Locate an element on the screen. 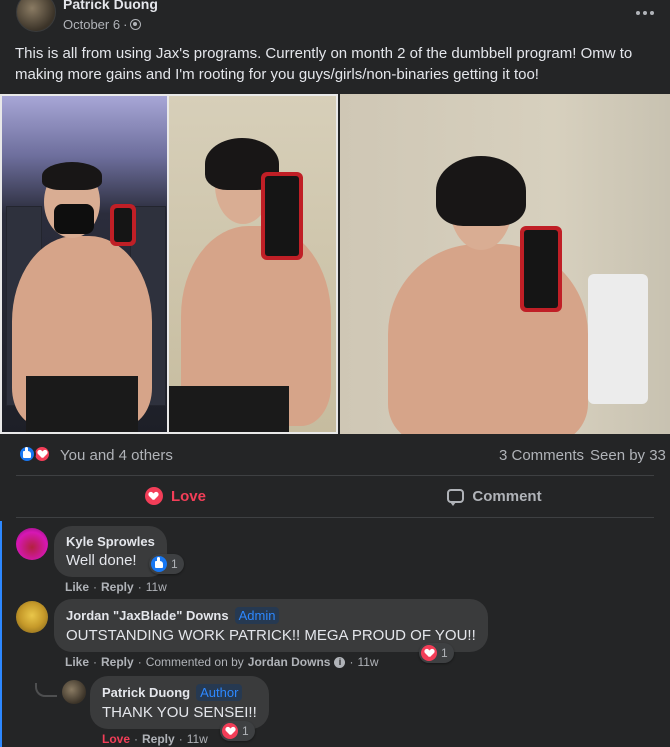 The image size is (670, 747). reactions-summary: You and 4 others 3 Comments Seen by 33 is located at coordinates (335, 455).